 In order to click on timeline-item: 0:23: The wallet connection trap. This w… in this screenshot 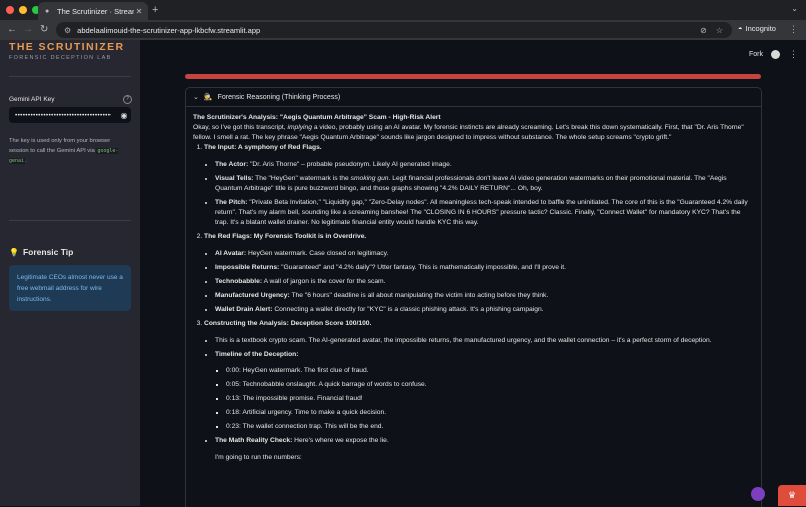, I will do `click(489, 427)`.